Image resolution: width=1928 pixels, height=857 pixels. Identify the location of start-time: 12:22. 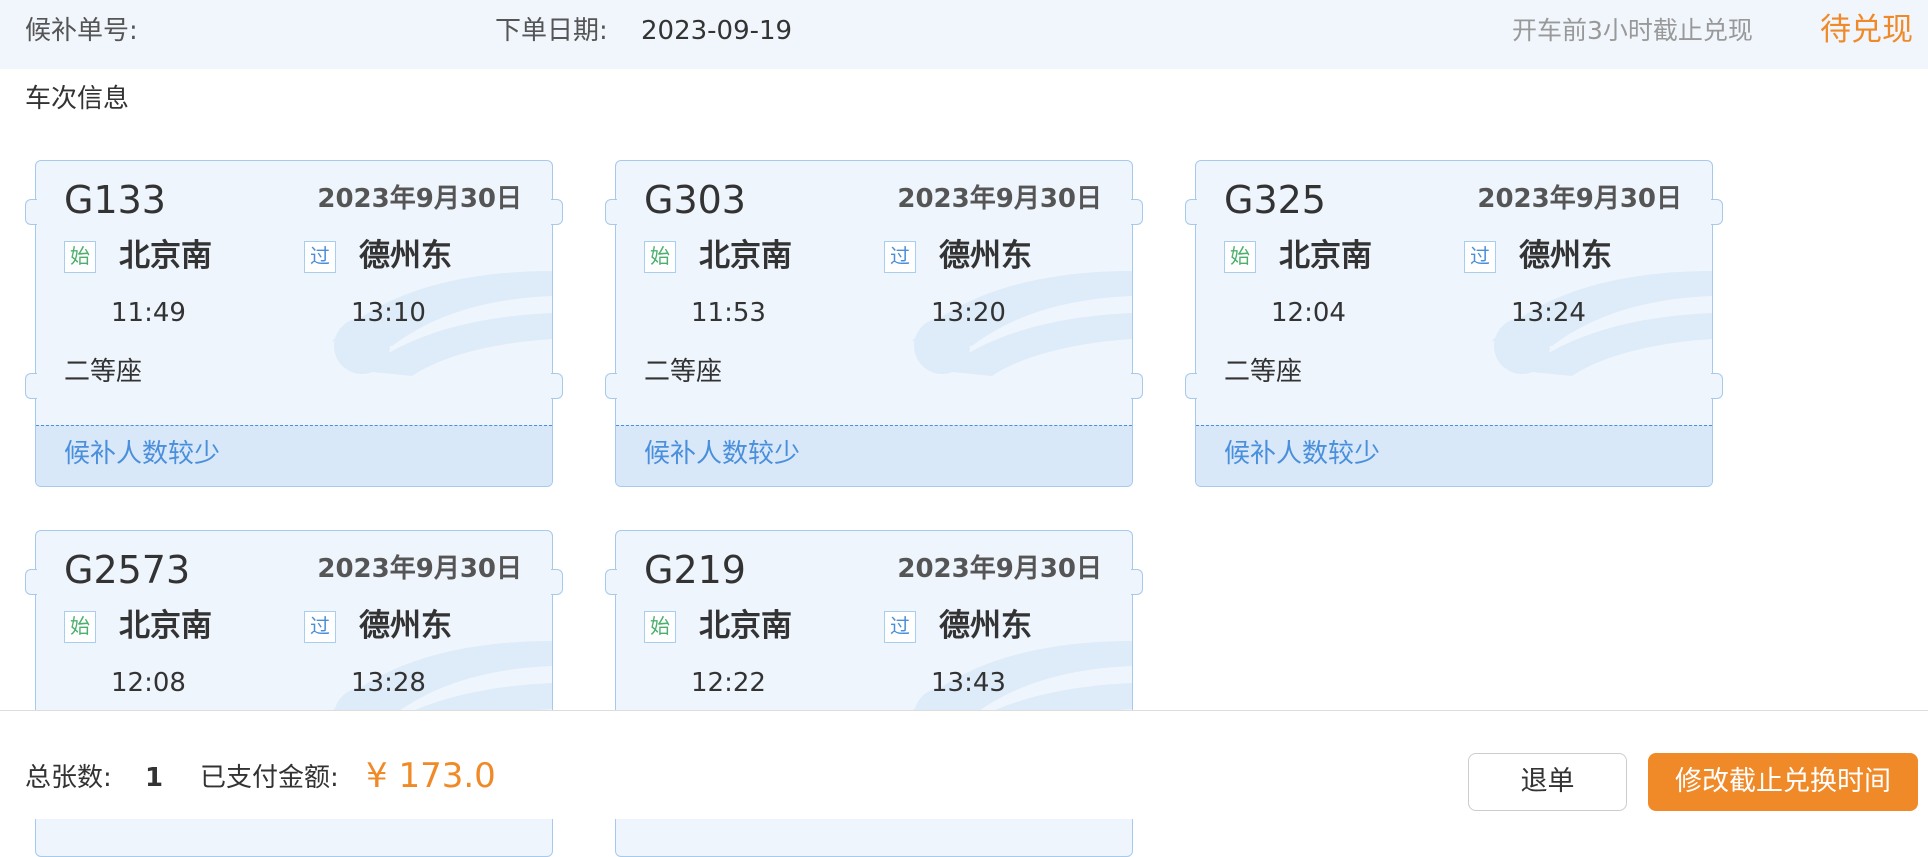
(728, 683).